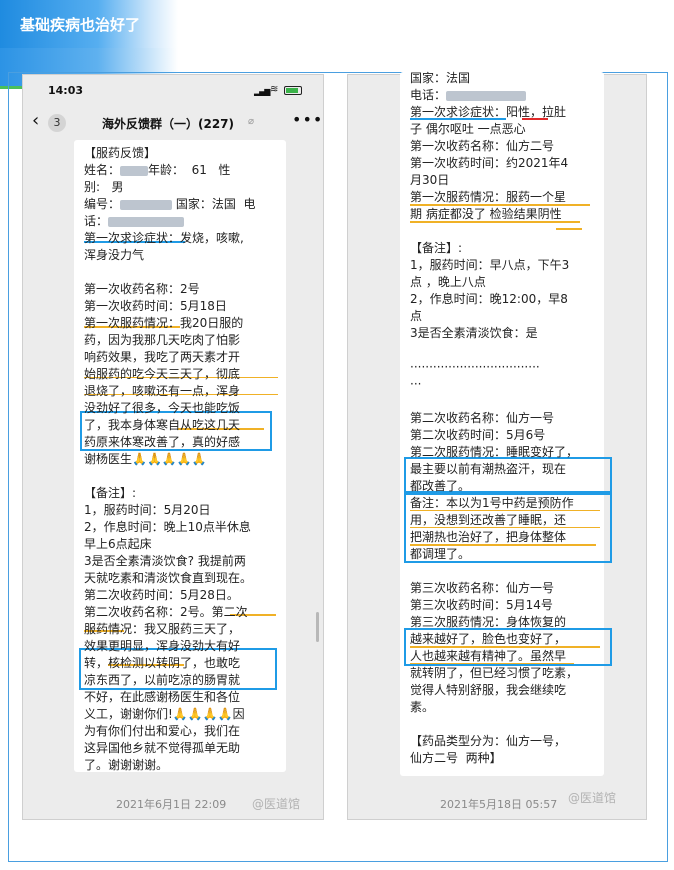  I want to click on text-line: 第一次收药时间：5月18日, so click(155, 306).